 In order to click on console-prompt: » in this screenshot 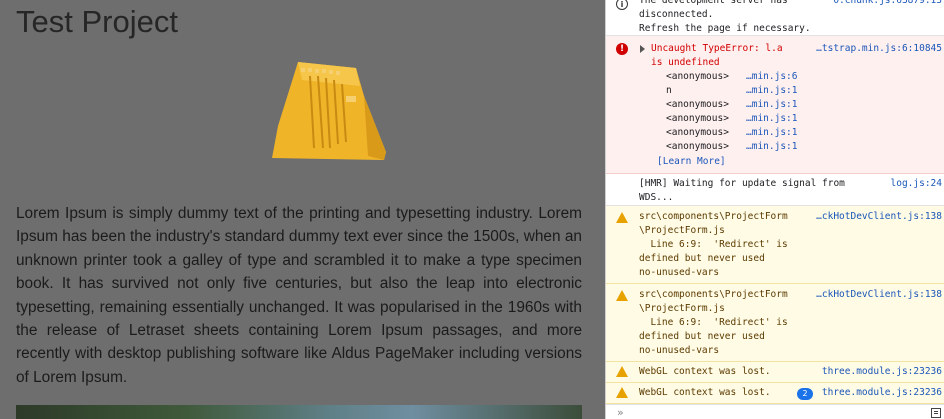, I will do `click(775, 411)`.